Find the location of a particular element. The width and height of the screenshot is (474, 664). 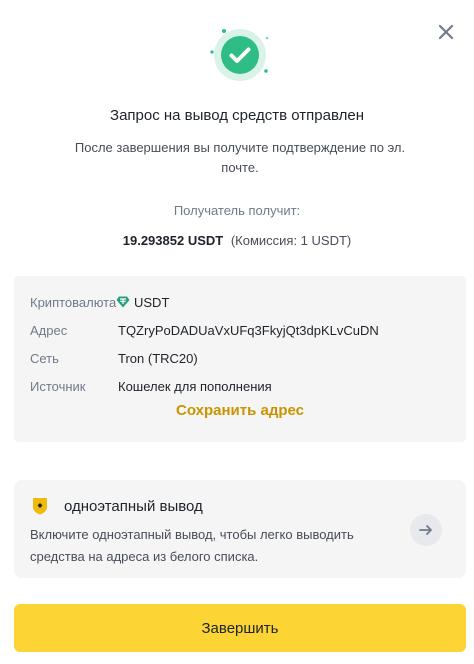

address-value: TQZryPoDADUaVxUFq3FkyjQt3dpKLvCuDN is located at coordinates (248, 330).